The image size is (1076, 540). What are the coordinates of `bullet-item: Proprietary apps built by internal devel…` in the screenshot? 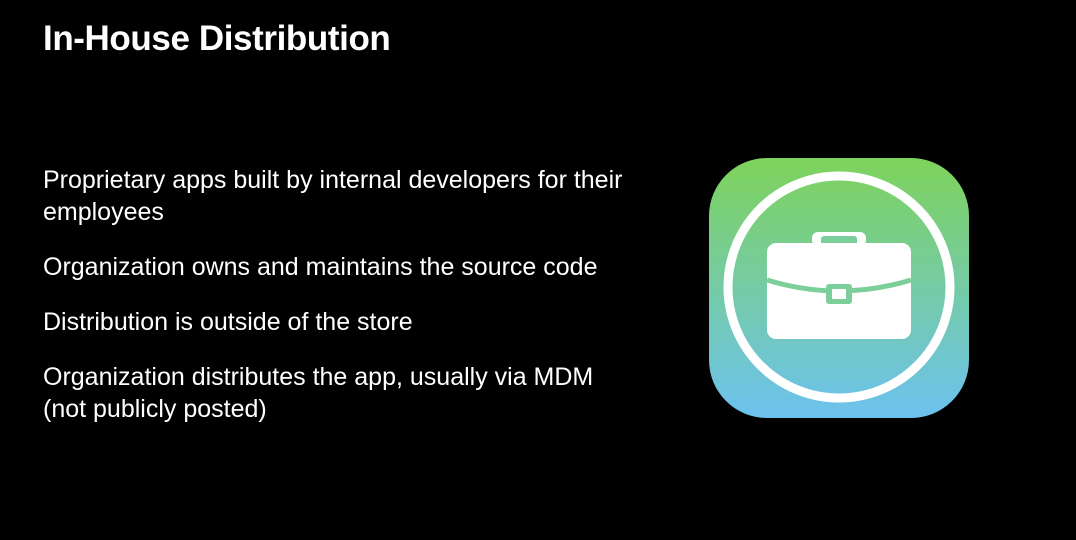 It's located at (333, 196).